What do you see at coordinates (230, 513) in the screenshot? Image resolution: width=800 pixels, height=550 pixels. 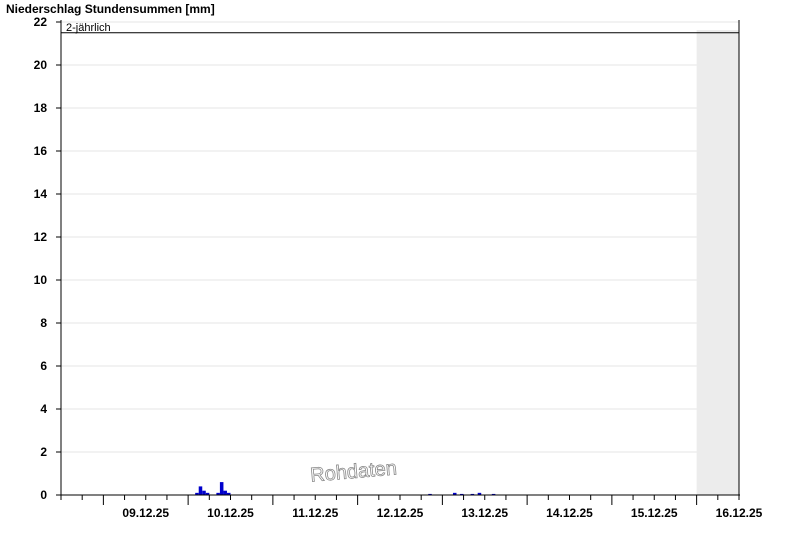 I see `x-tick-label: 10.12.25` at bounding box center [230, 513].